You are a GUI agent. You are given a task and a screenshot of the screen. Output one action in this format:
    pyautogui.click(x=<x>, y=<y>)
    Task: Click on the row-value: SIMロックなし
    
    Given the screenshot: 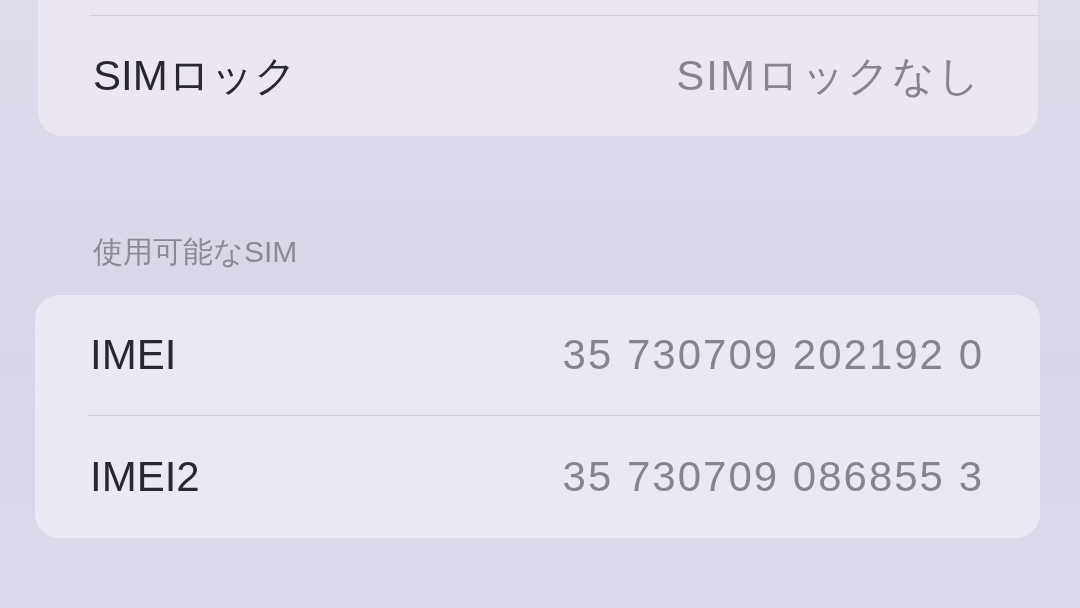 What is the action you would take?
    pyautogui.click(x=829, y=76)
    